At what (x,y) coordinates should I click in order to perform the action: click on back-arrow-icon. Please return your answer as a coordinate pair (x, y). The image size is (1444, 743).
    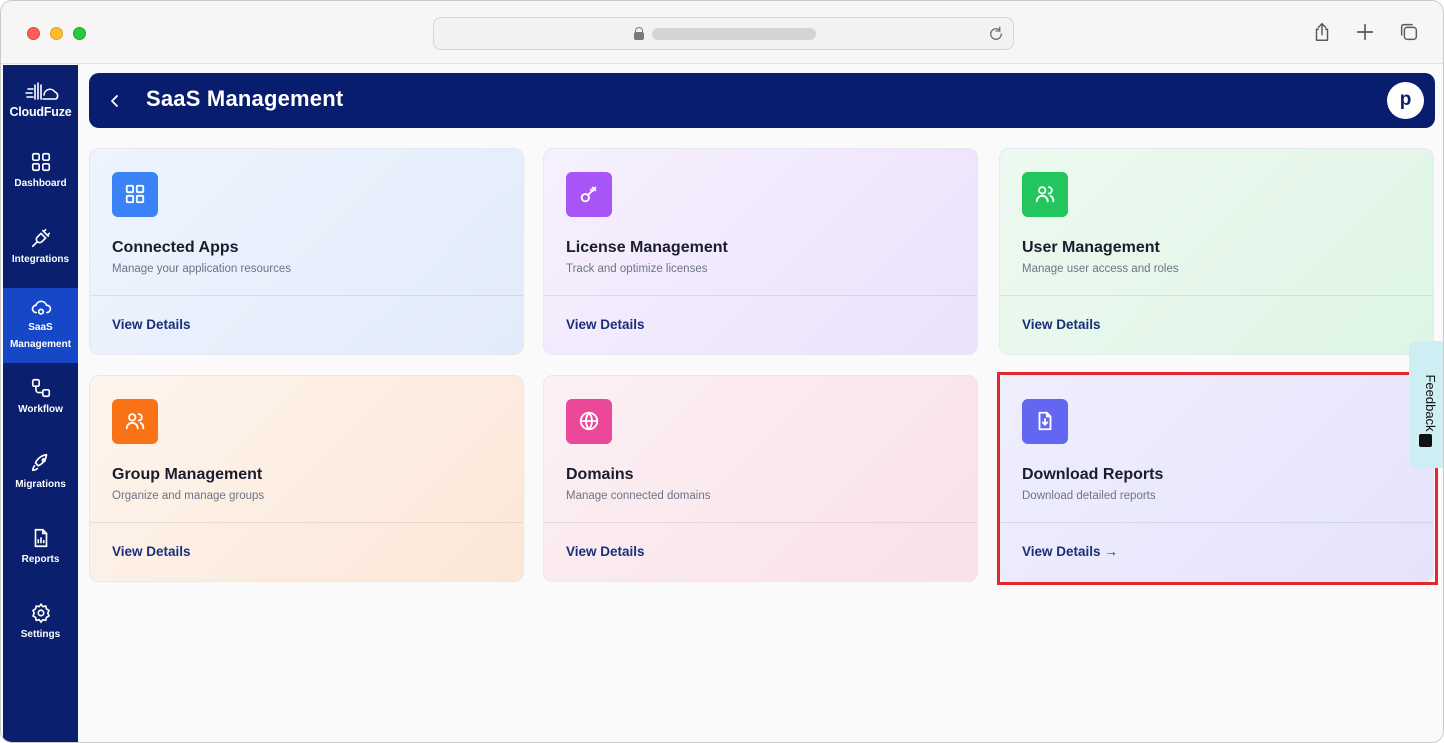
    Looking at the image, I should click on (115, 101).